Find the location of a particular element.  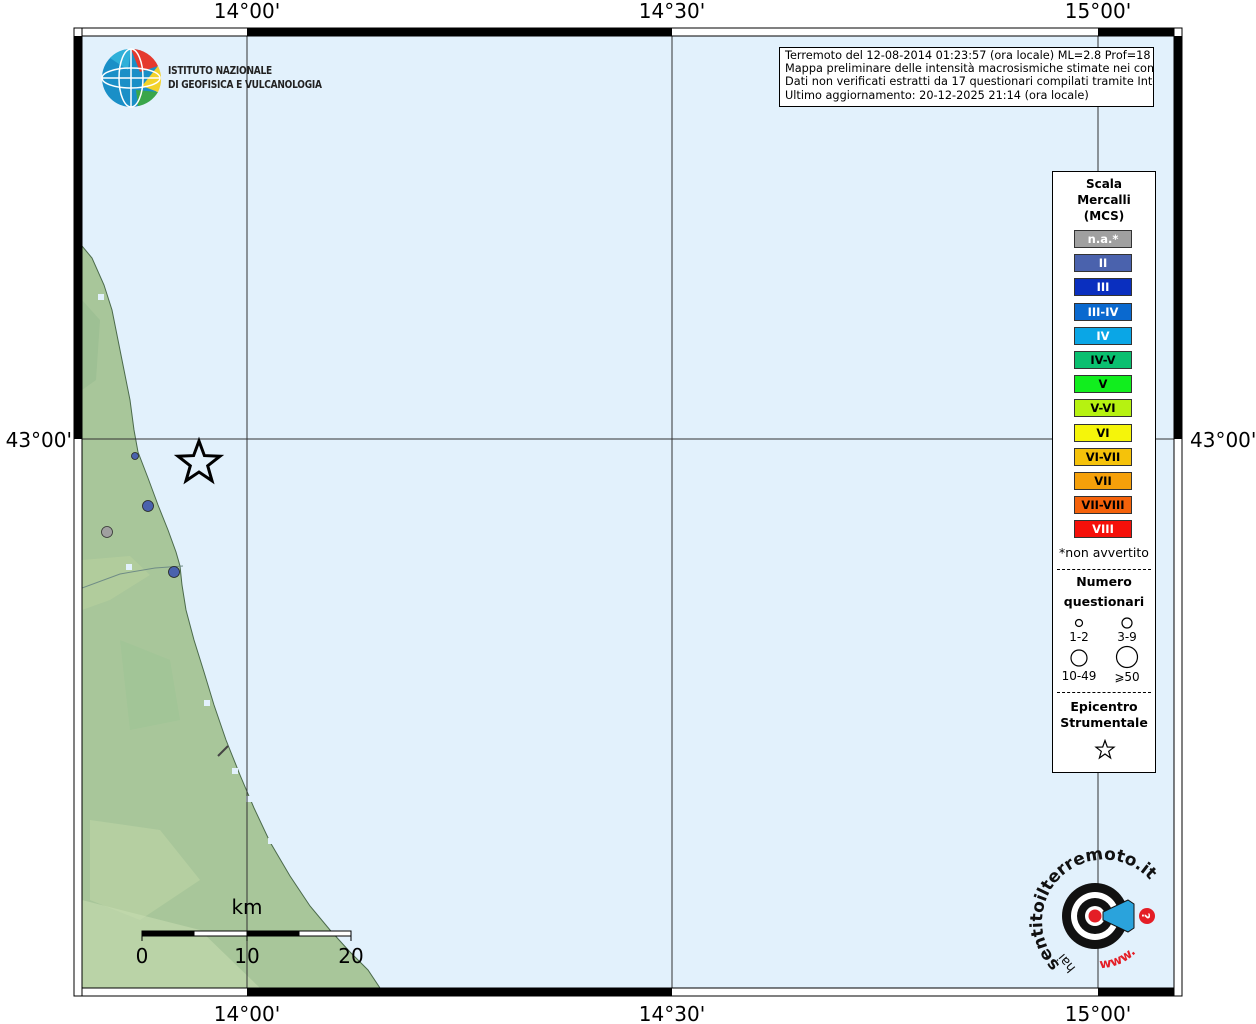

top-label-3: 15°00' is located at coordinates (1098, 11).